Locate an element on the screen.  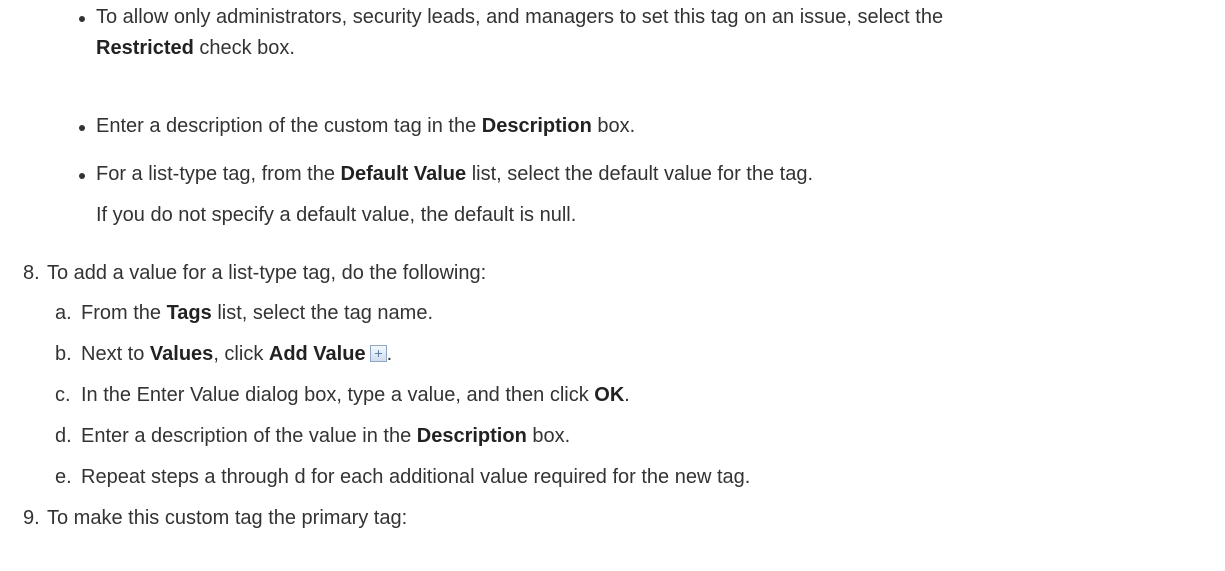
bullet-text: box. is located at coordinates (613, 126).